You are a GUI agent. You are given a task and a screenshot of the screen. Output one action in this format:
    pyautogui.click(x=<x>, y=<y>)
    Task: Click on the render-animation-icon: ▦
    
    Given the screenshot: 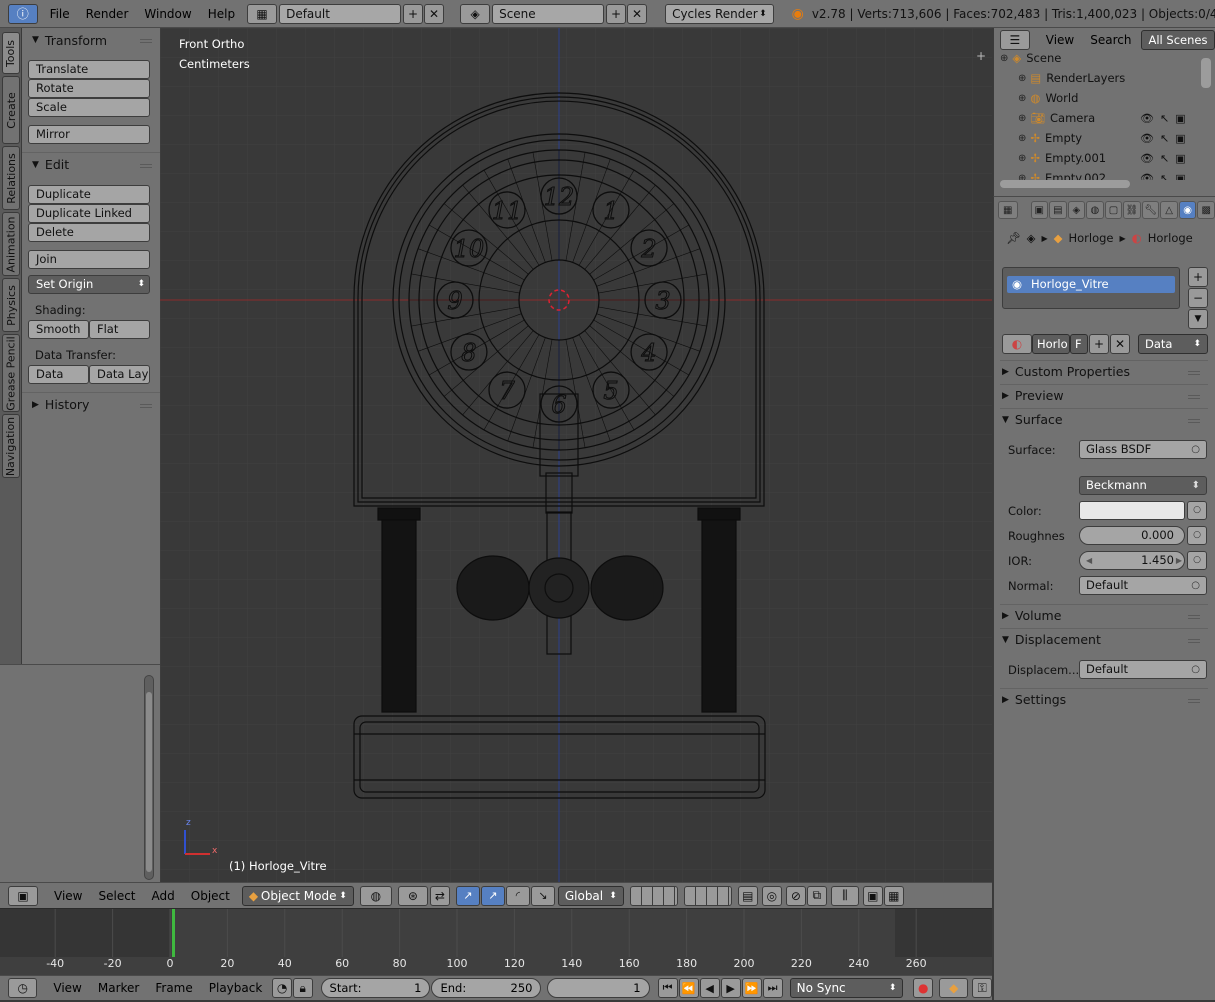 What is the action you would take?
    pyautogui.click(x=893, y=895)
    